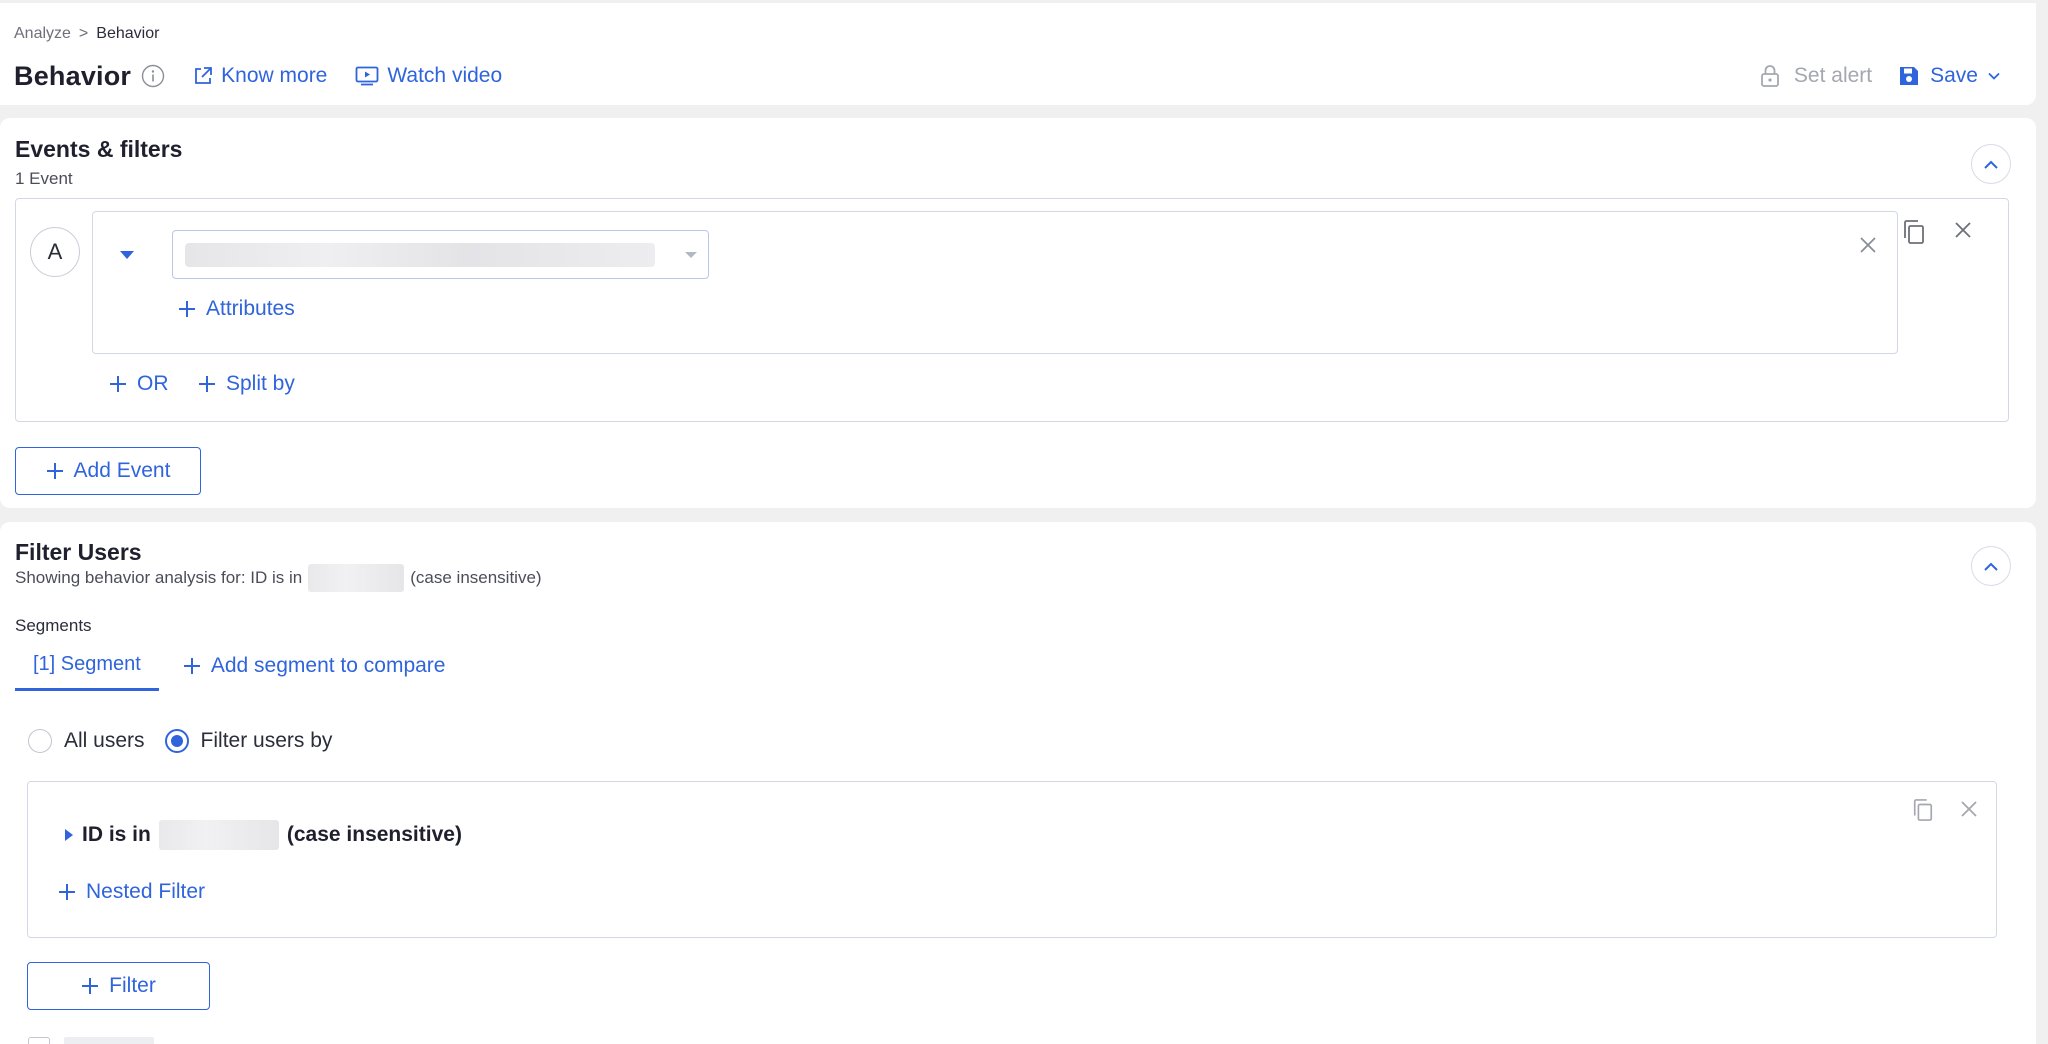 The height and width of the screenshot is (1044, 2048). I want to click on breadcrumb: Analyze > Behavior, so click(86, 34).